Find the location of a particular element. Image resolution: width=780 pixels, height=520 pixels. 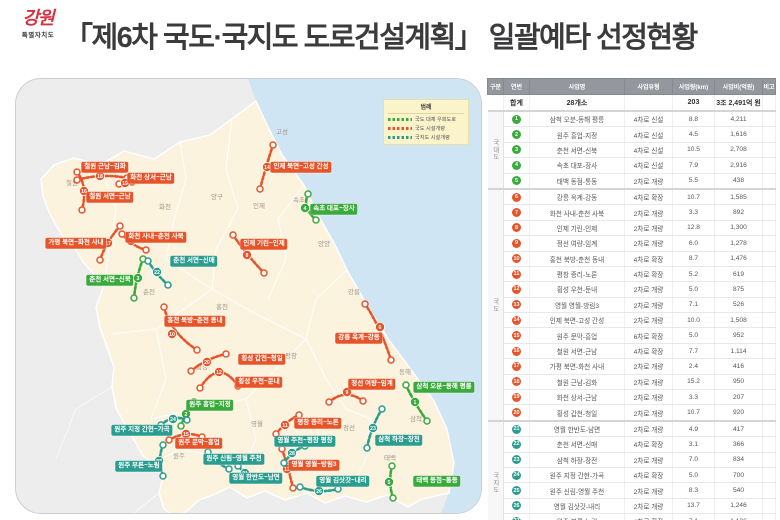

project-name-cell: 횡성 갑천-청일 is located at coordinates (577, 413).